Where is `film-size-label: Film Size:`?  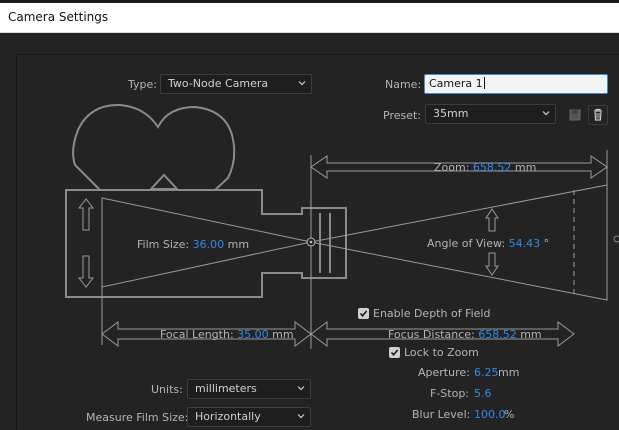 film-size-label: Film Size: is located at coordinates (163, 244).